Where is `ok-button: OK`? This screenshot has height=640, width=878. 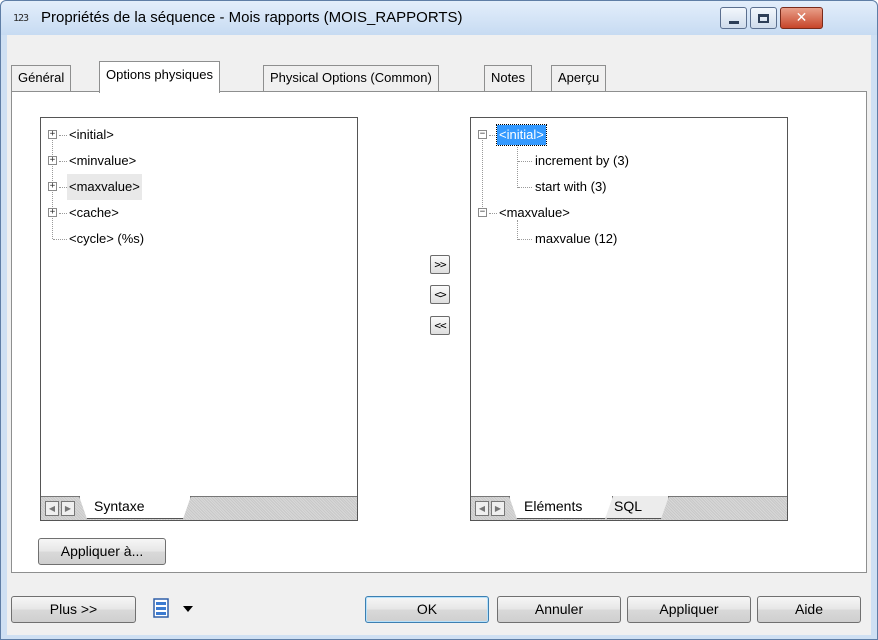
ok-button: OK is located at coordinates (427, 609).